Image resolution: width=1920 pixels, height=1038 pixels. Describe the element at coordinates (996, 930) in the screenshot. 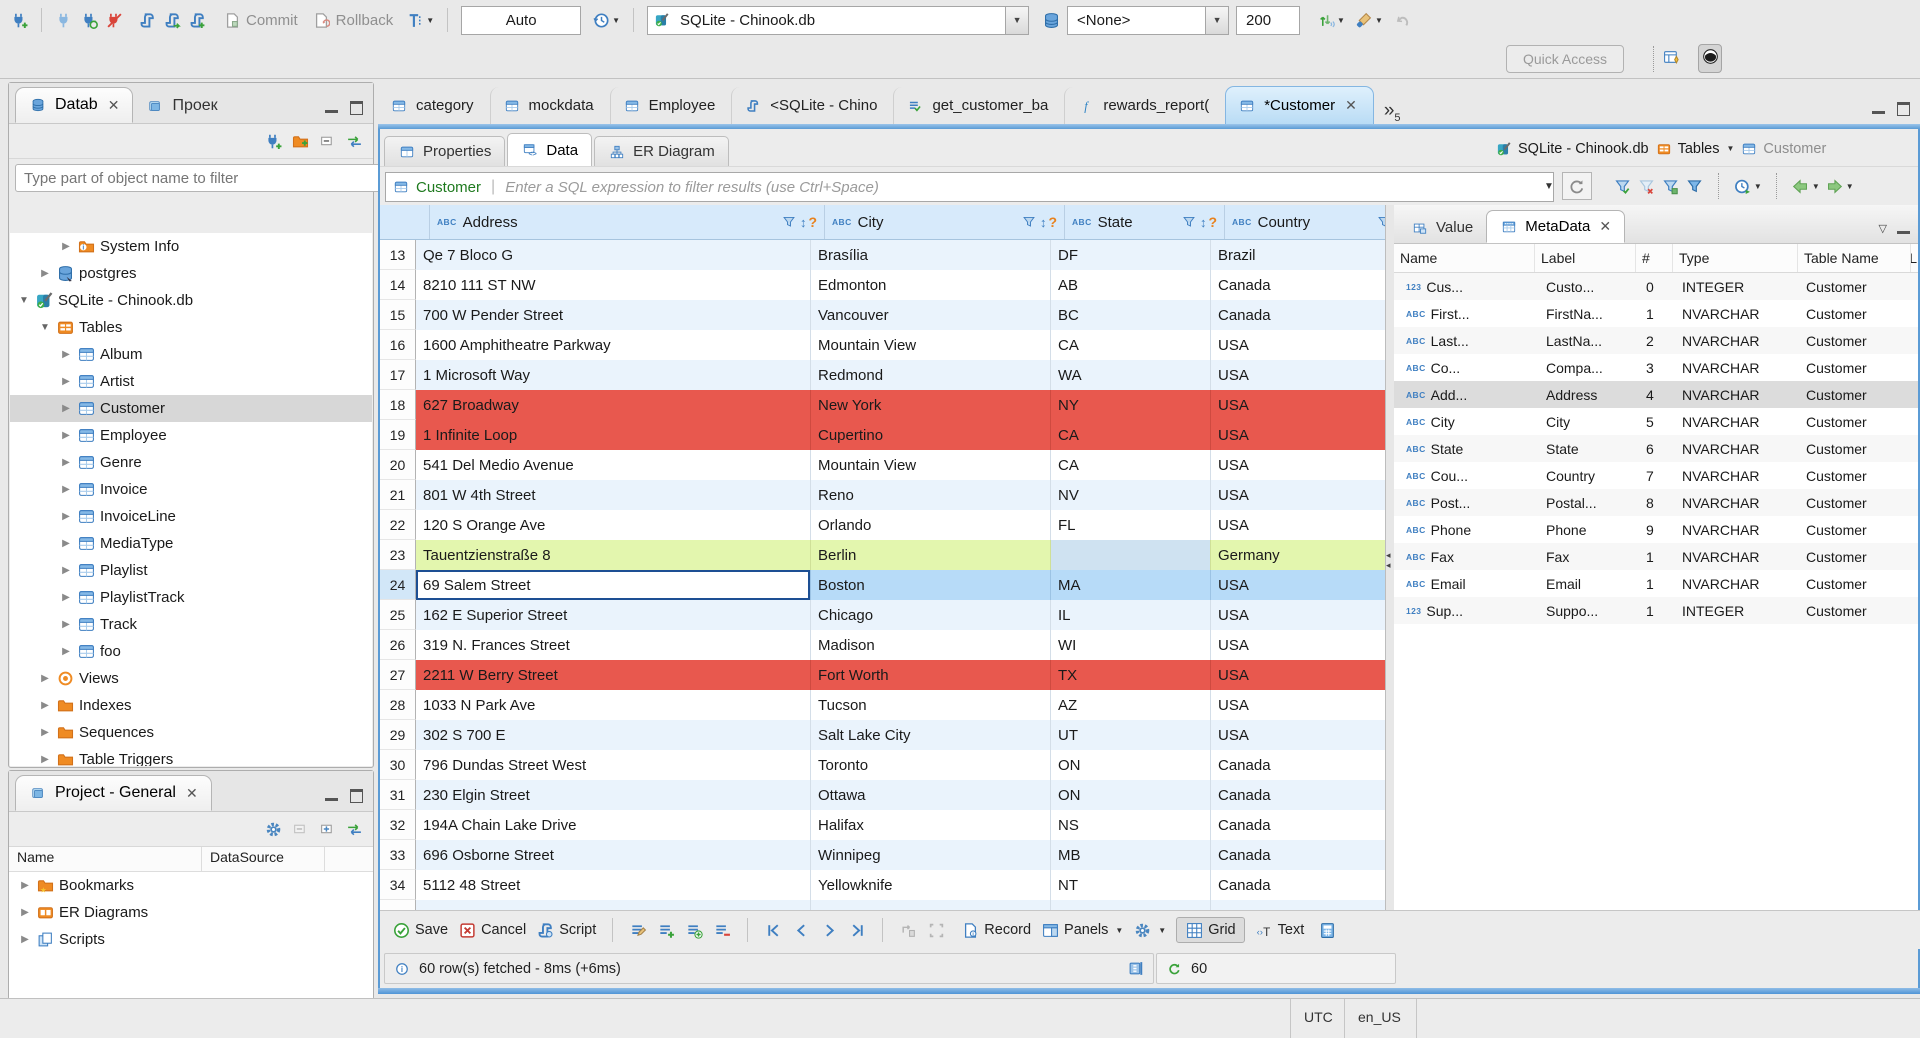

I see `record-button: i Record` at that location.